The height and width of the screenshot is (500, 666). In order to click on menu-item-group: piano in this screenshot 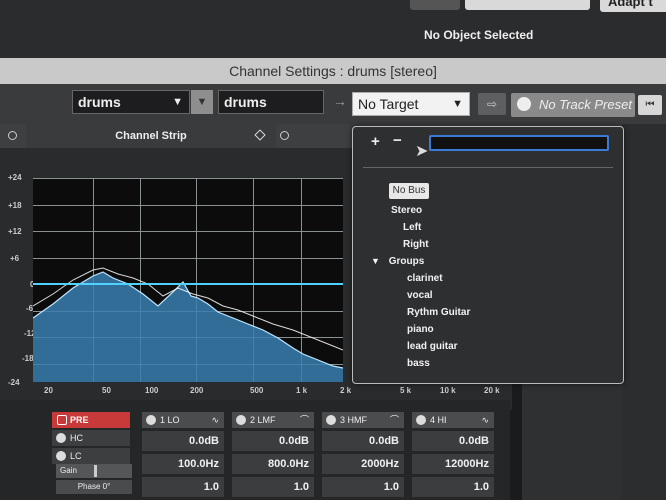, I will do `click(420, 329)`.